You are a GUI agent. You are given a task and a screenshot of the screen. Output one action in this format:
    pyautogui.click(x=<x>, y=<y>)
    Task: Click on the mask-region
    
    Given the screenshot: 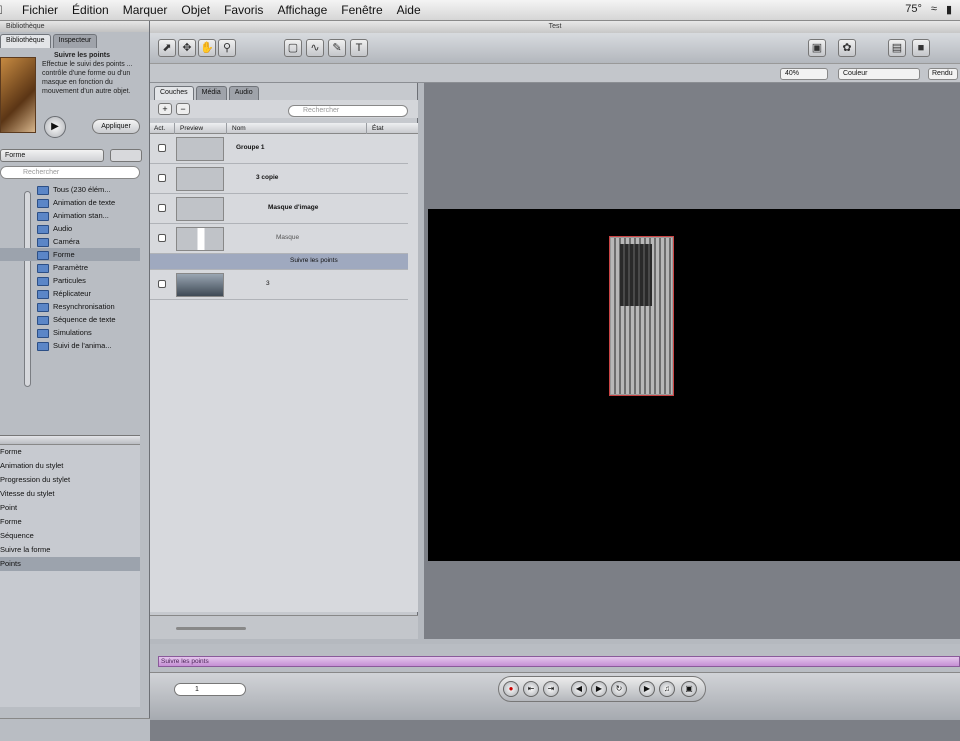 What is the action you would take?
    pyautogui.click(x=636, y=275)
    